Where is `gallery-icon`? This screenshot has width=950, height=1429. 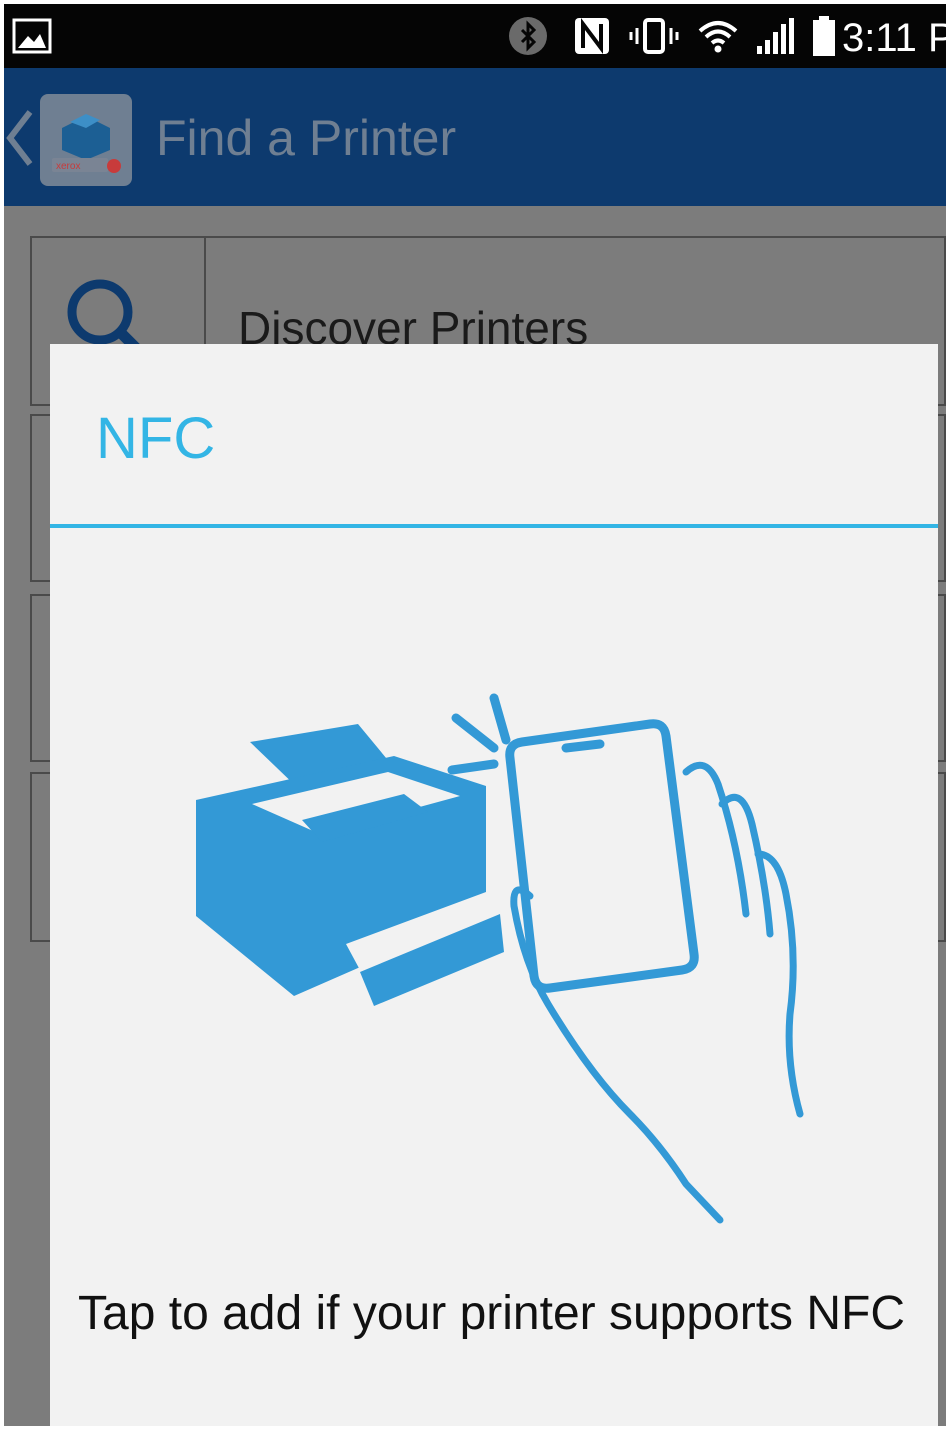 gallery-icon is located at coordinates (32, 36).